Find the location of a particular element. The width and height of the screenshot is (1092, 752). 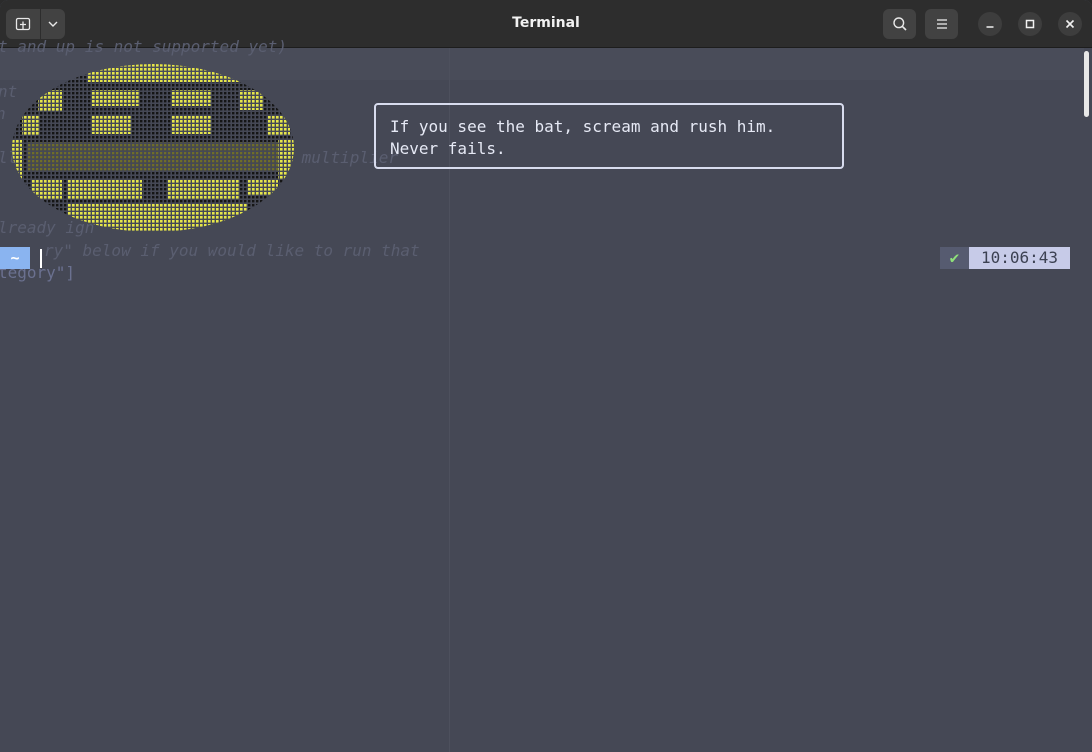

new-tab-button is located at coordinates (23, 24).